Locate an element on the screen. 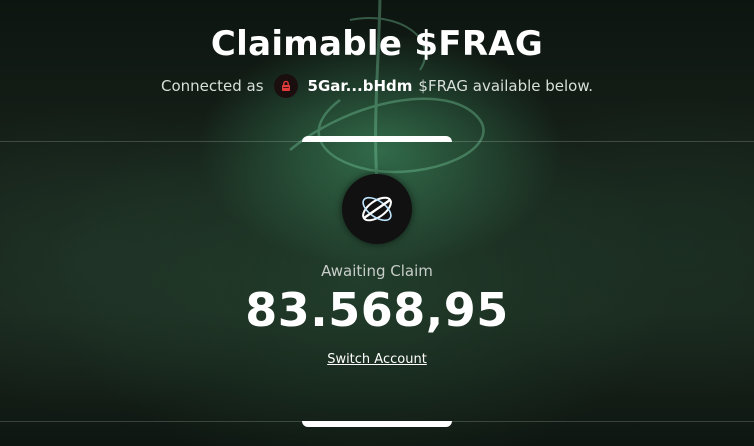 Image resolution: width=754 pixels, height=446 pixels. lock-icon is located at coordinates (285, 85).